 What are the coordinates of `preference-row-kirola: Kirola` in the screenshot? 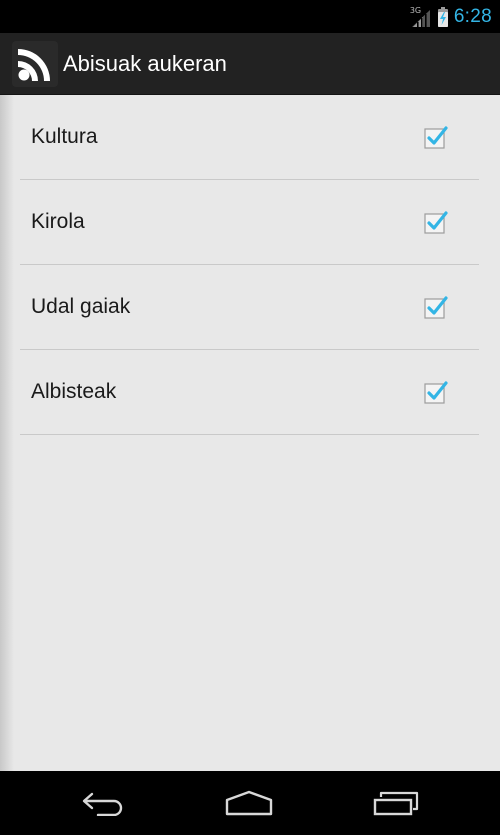 It's located at (249, 222).